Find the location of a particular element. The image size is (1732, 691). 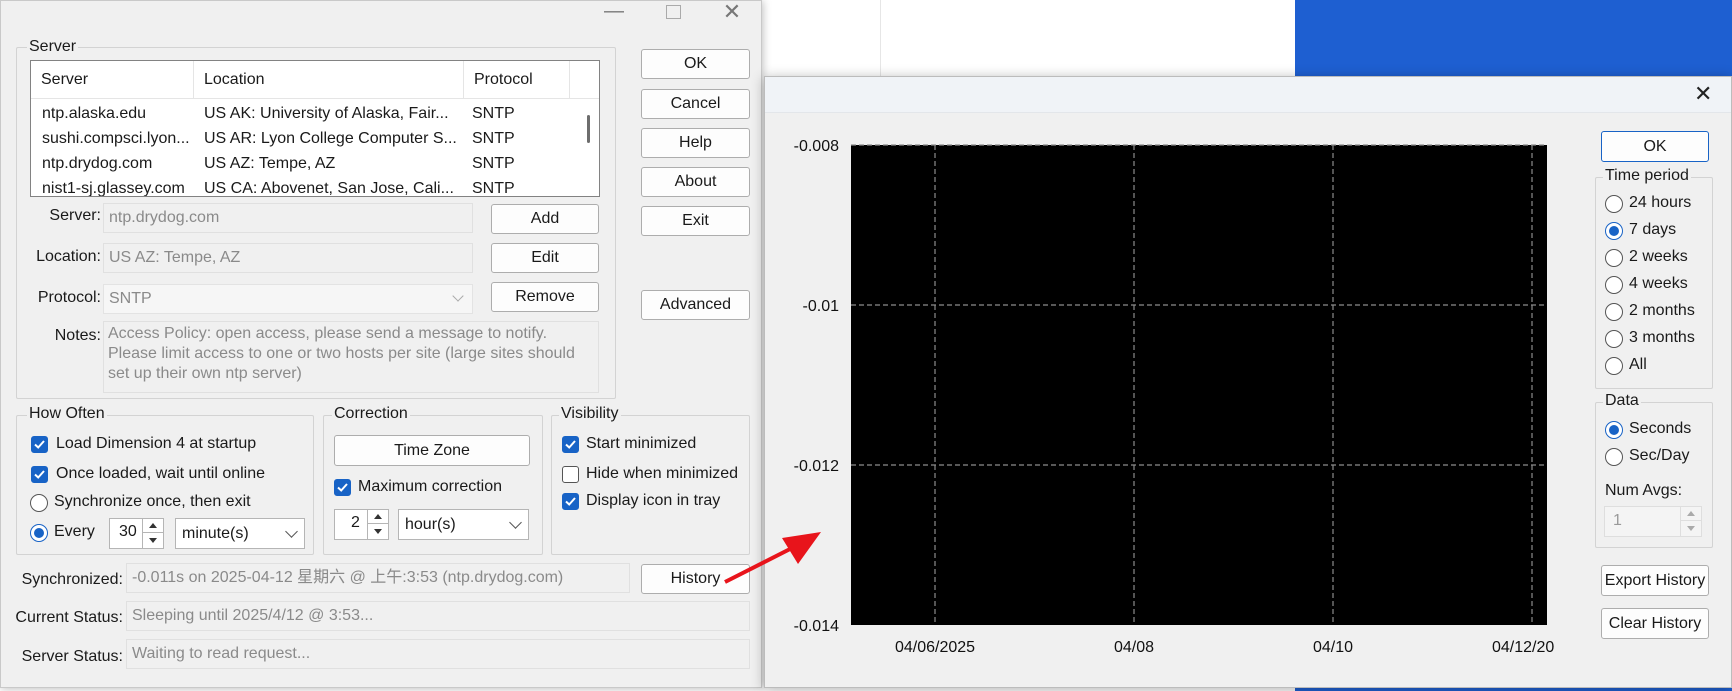

server-list-scrollbar is located at coordinates (590, 148).